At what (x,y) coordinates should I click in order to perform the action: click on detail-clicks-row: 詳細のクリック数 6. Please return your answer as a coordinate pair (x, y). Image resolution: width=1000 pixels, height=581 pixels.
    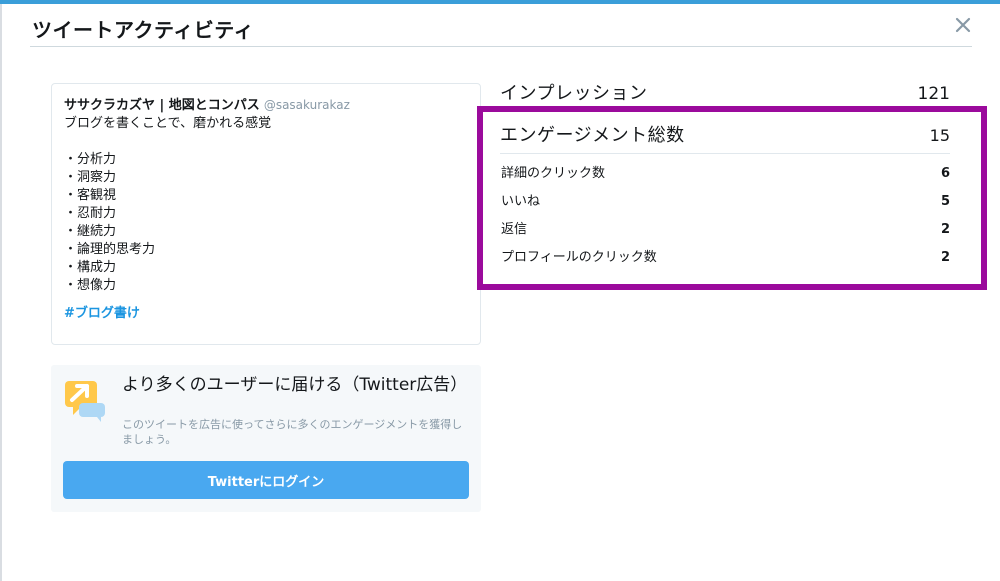
    Looking at the image, I should click on (725, 171).